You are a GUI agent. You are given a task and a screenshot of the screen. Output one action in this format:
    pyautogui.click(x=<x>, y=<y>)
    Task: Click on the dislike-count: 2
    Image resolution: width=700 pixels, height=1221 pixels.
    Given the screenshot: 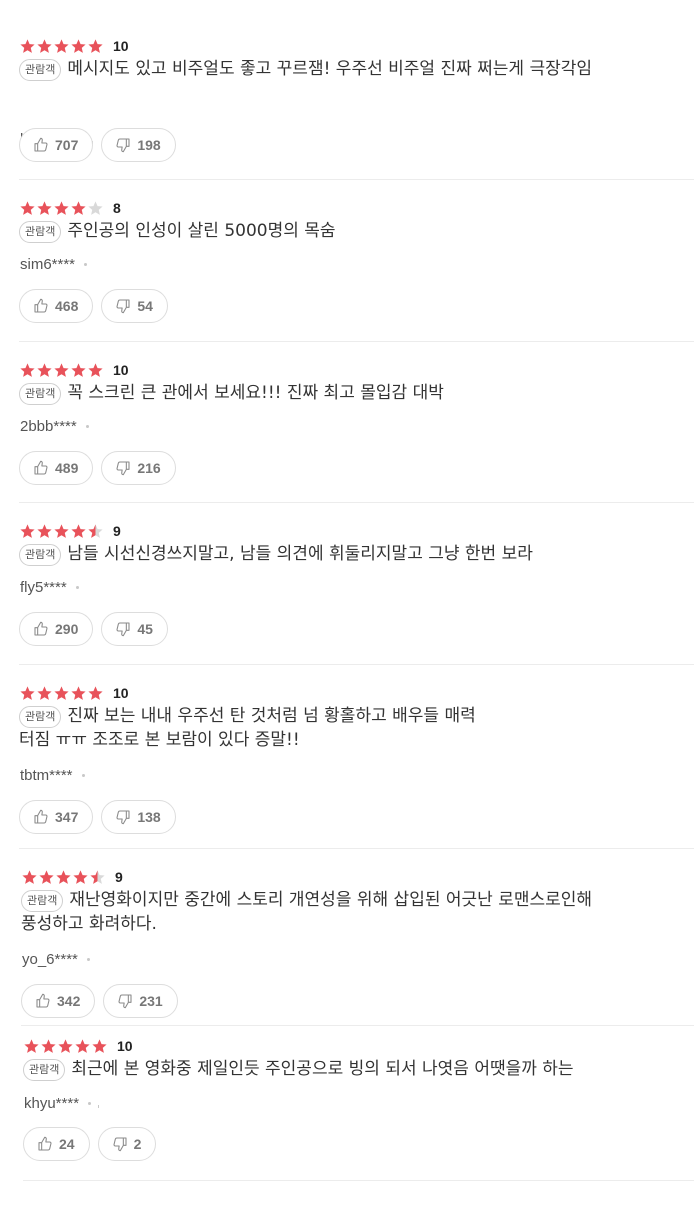 What is the action you would take?
    pyautogui.click(x=137, y=1144)
    